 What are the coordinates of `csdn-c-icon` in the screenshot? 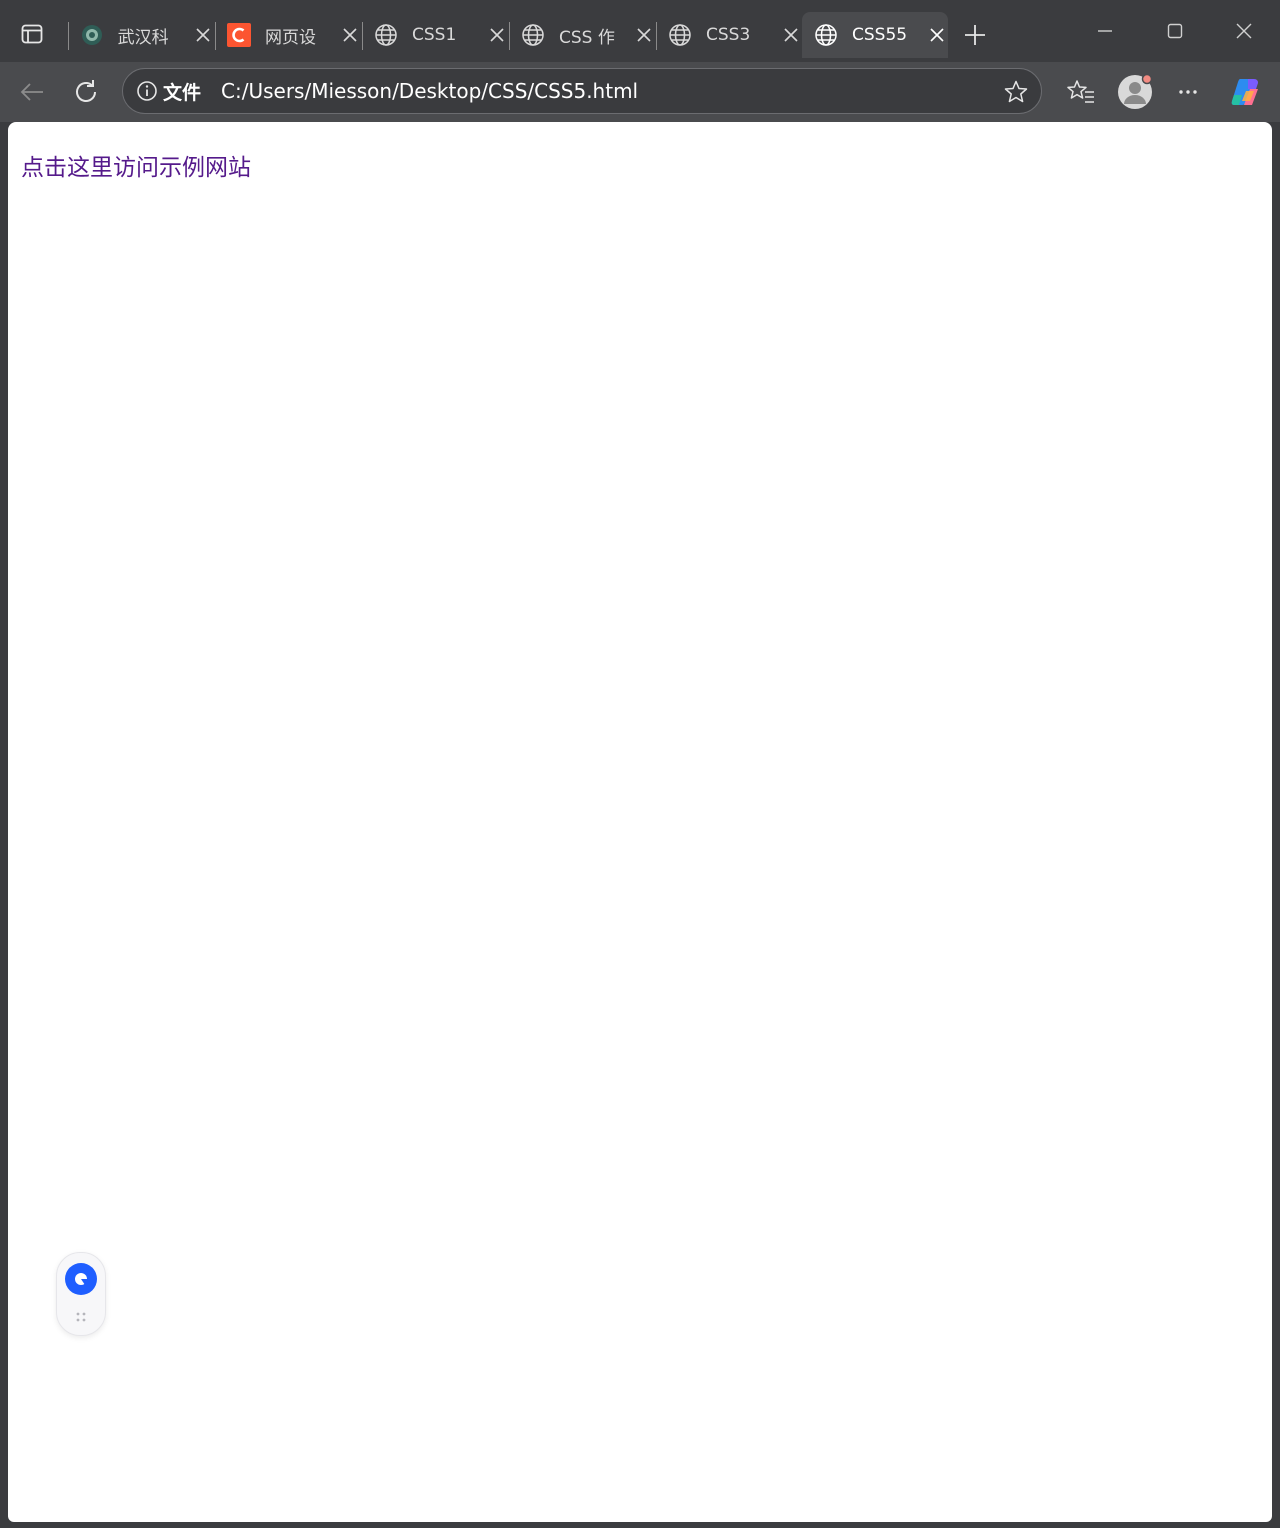 It's located at (239, 35).